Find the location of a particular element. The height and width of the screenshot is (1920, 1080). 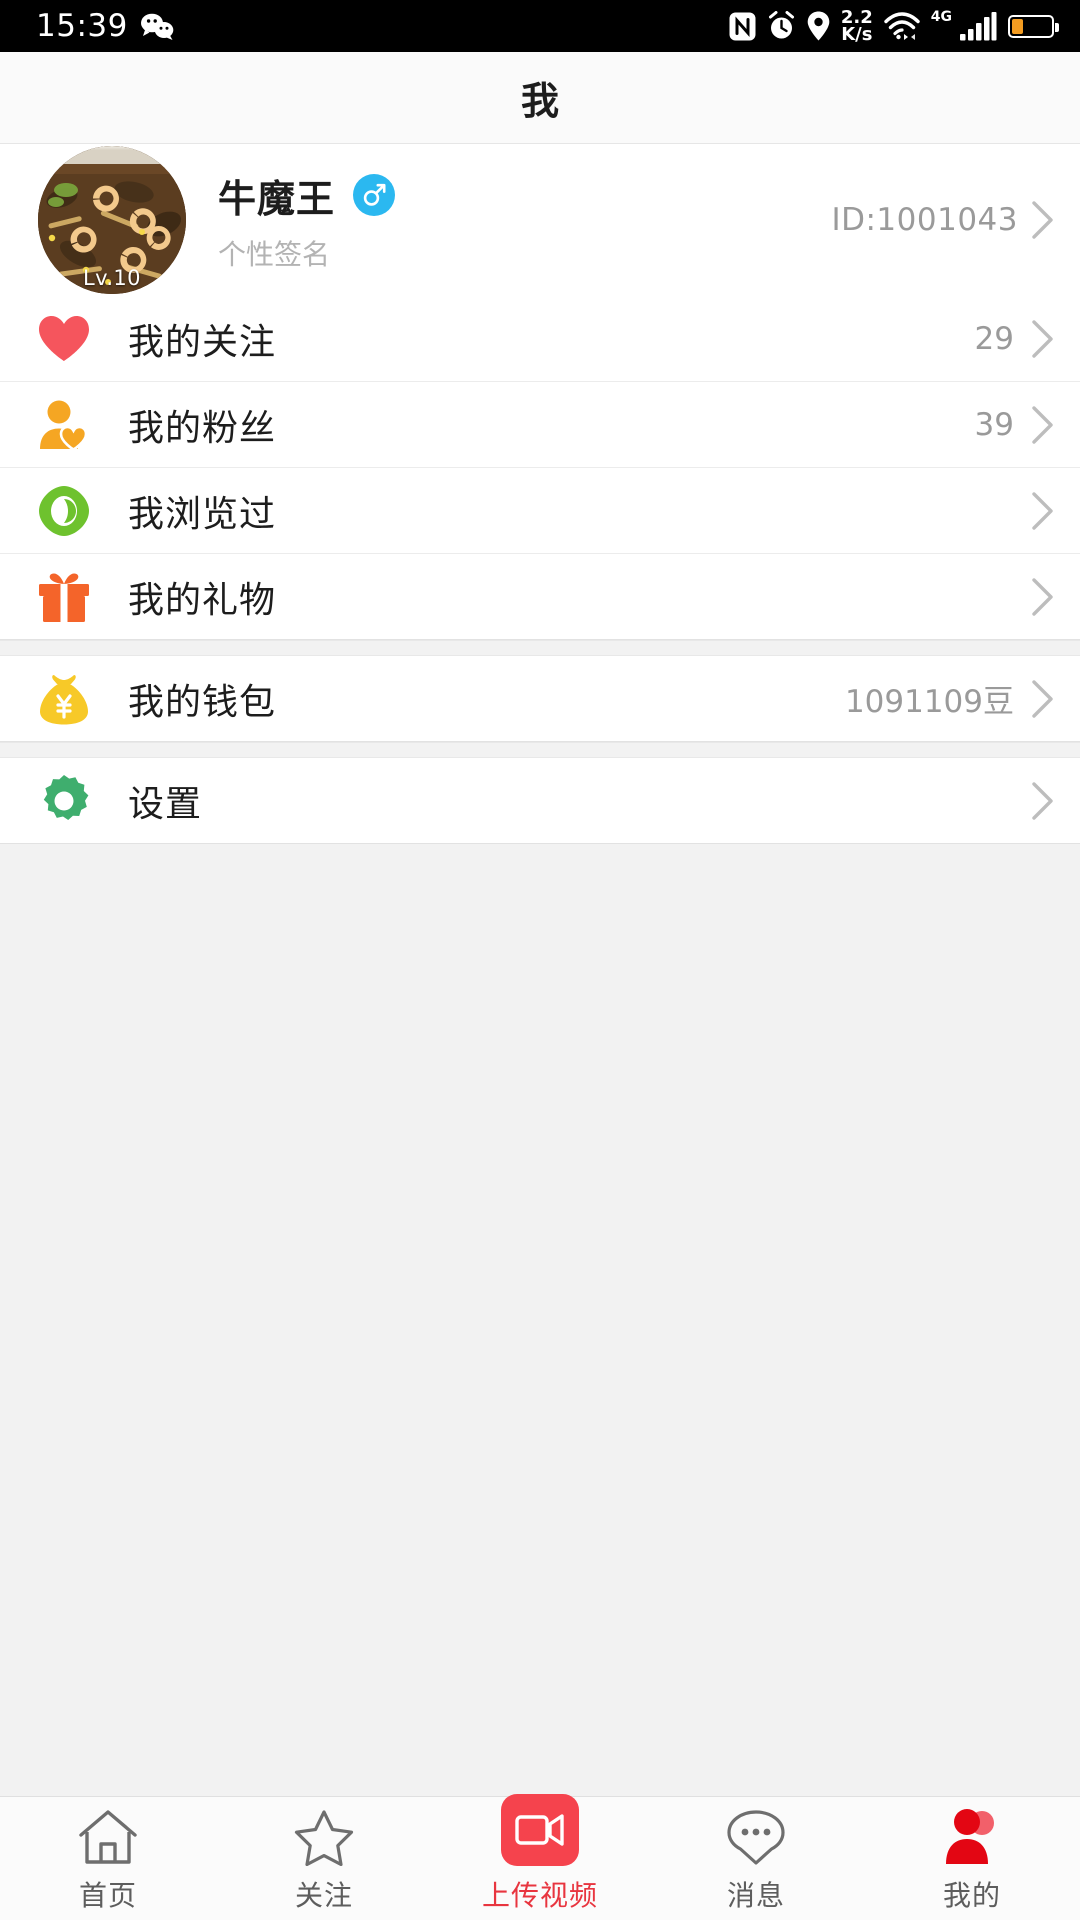

alarm-icon is located at coordinates (781, 25).